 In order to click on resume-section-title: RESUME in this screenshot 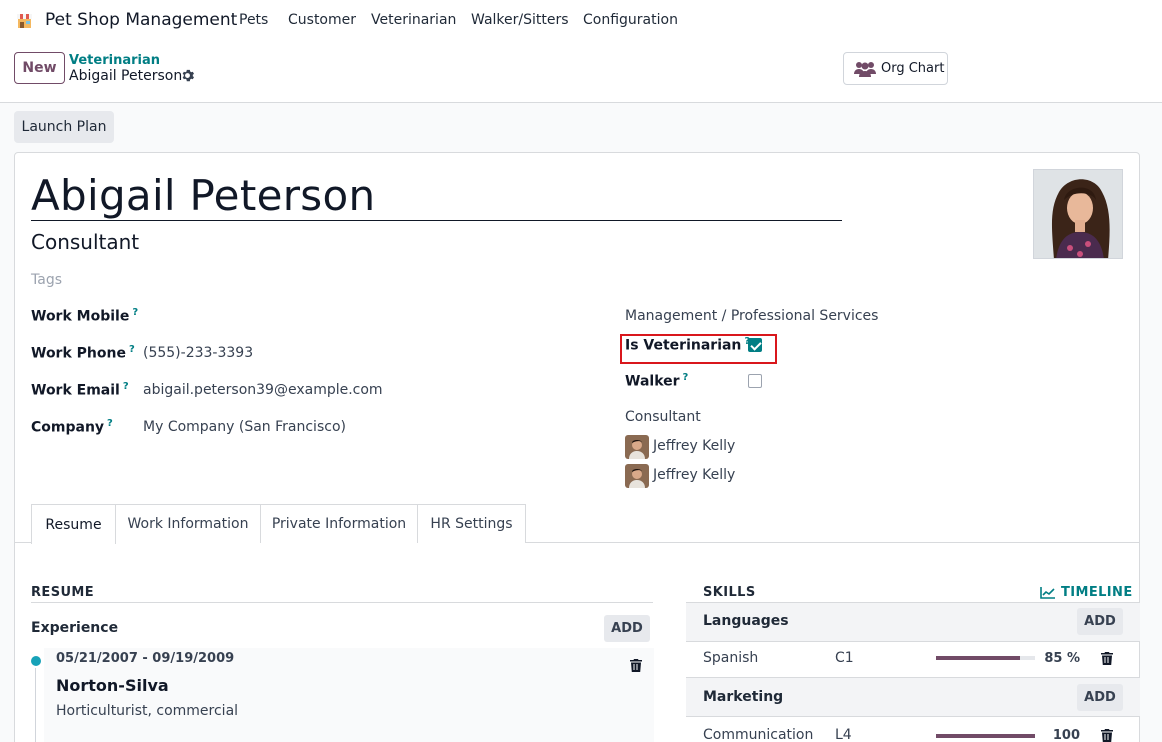, I will do `click(63, 592)`.